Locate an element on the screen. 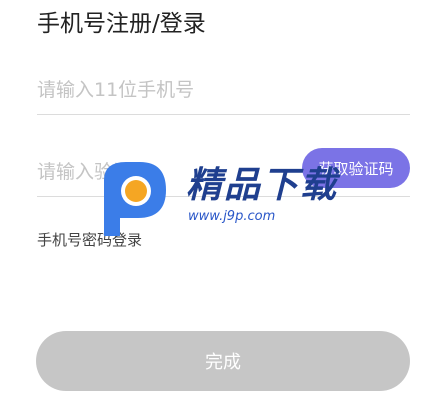  done-button: 完成 is located at coordinates (223, 361).